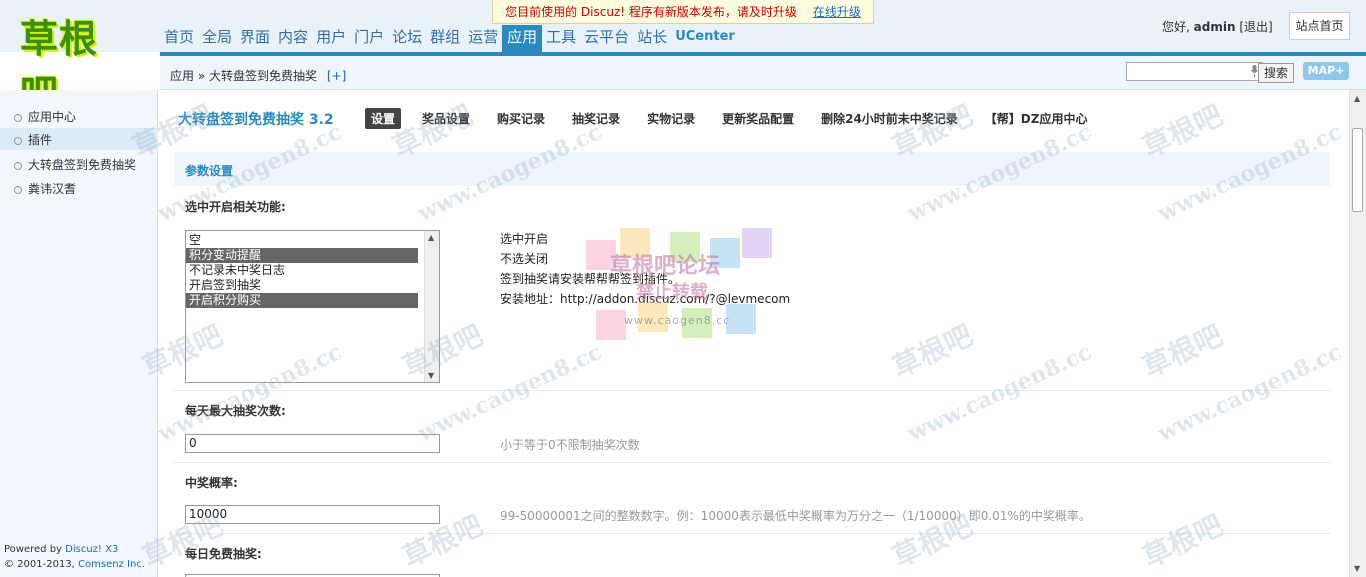 Image resolution: width=1366 pixels, height=577 pixels. What do you see at coordinates (91, 549) in the screenshot?
I see `discuz-link: Discuz! X3` at bounding box center [91, 549].